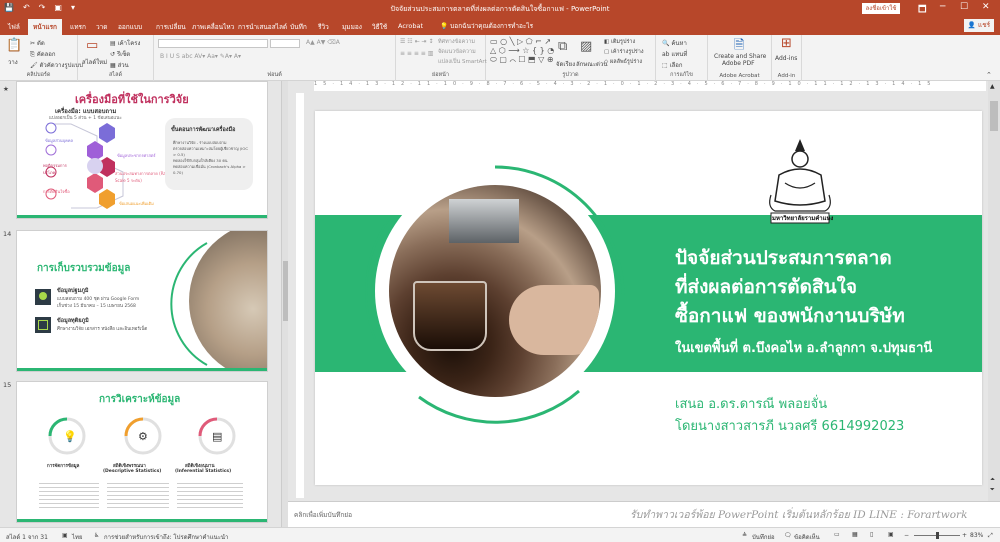 The width and height of the screenshot is (1000, 542). What do you see at coordinates (619, 42) in the screenshot?
I see `shape-fill-button: ◧ เติมรูปร่าง` at bounding box center [619, 42].